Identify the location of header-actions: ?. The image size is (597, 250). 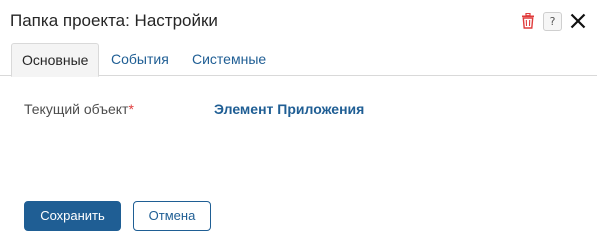
(553, 21).